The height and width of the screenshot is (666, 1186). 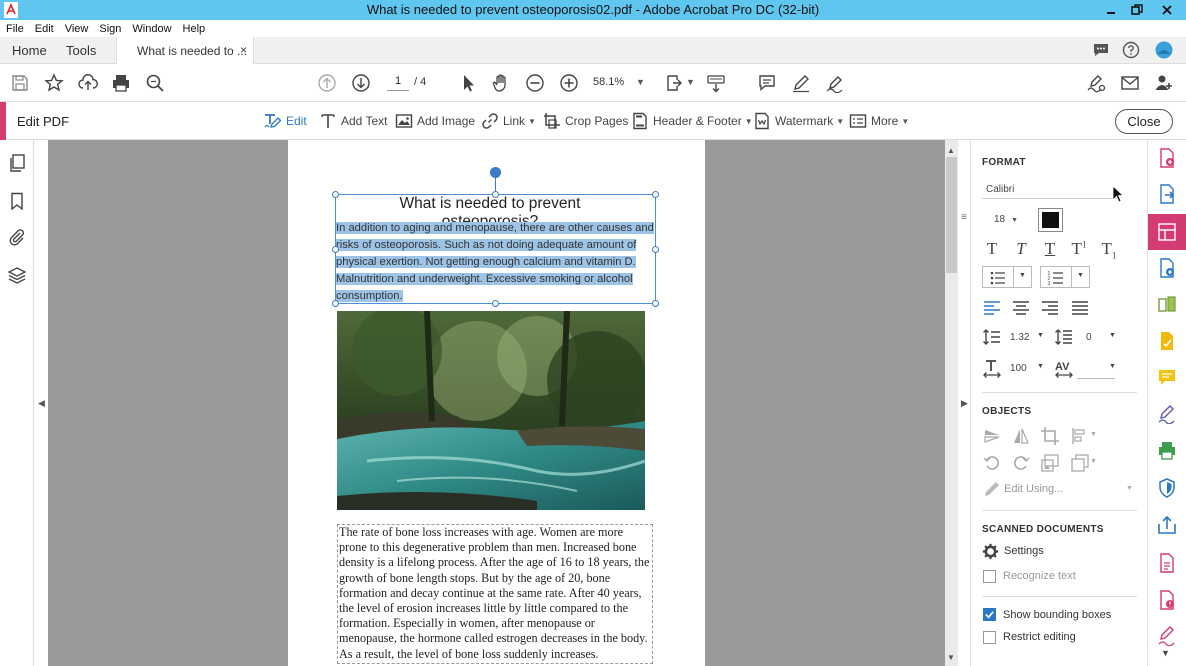 What do you see at coordinates (951, 403) in the screenshot?
I see `vertical-scrollbar: ▲ ▼` at bounding box center [951, 403].